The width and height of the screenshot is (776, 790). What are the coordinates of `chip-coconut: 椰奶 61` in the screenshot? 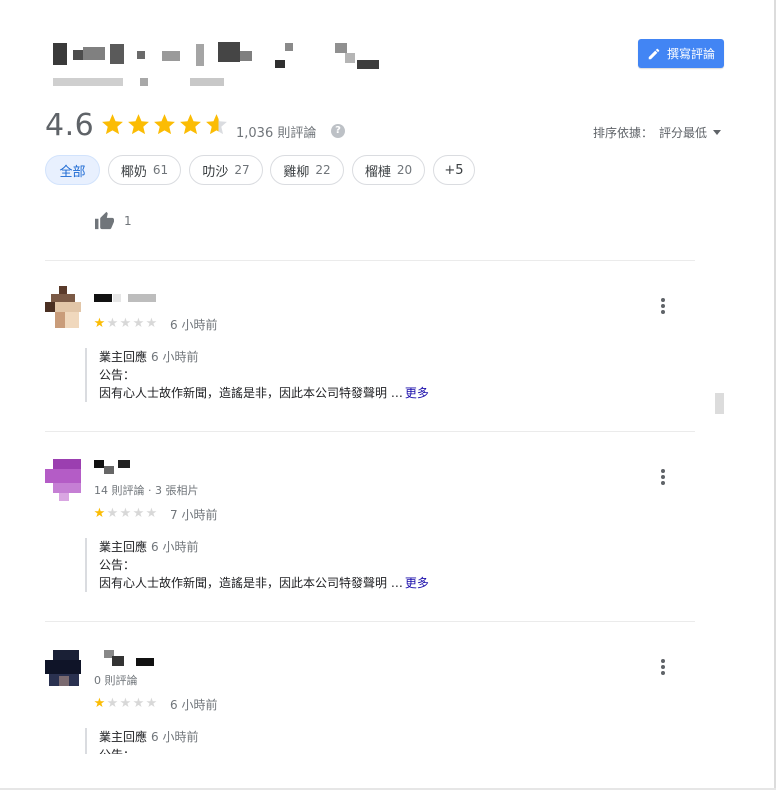 It's located at (144, 170).